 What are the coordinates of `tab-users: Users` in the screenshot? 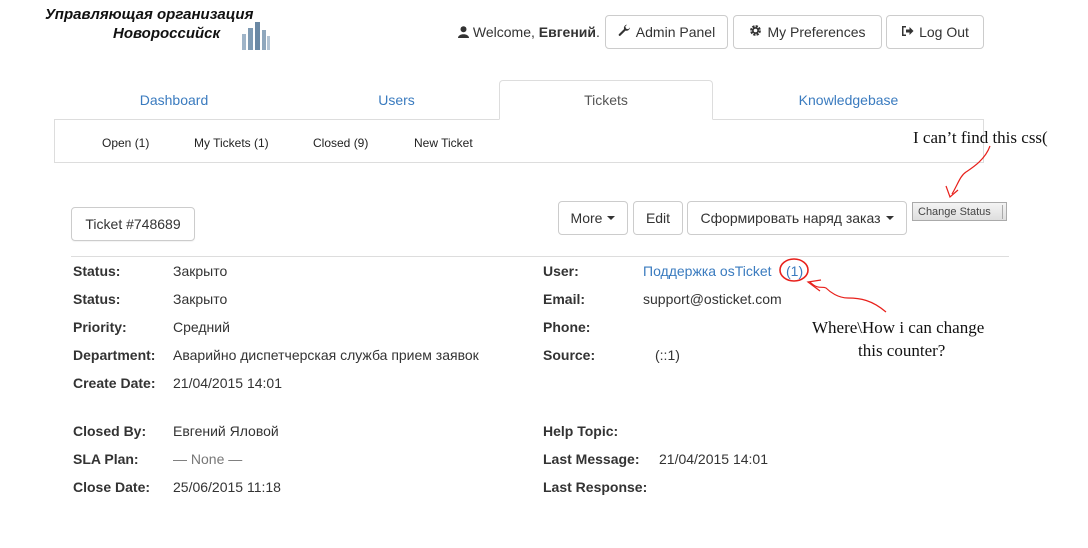 It's located at (396, 100).